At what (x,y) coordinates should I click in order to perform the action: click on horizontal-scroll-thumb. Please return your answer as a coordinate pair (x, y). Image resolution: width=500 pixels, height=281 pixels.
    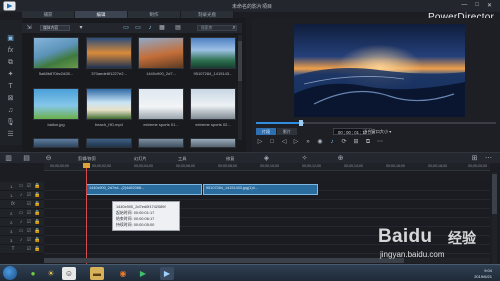
    Looking at the image, I should click on (224, 260).